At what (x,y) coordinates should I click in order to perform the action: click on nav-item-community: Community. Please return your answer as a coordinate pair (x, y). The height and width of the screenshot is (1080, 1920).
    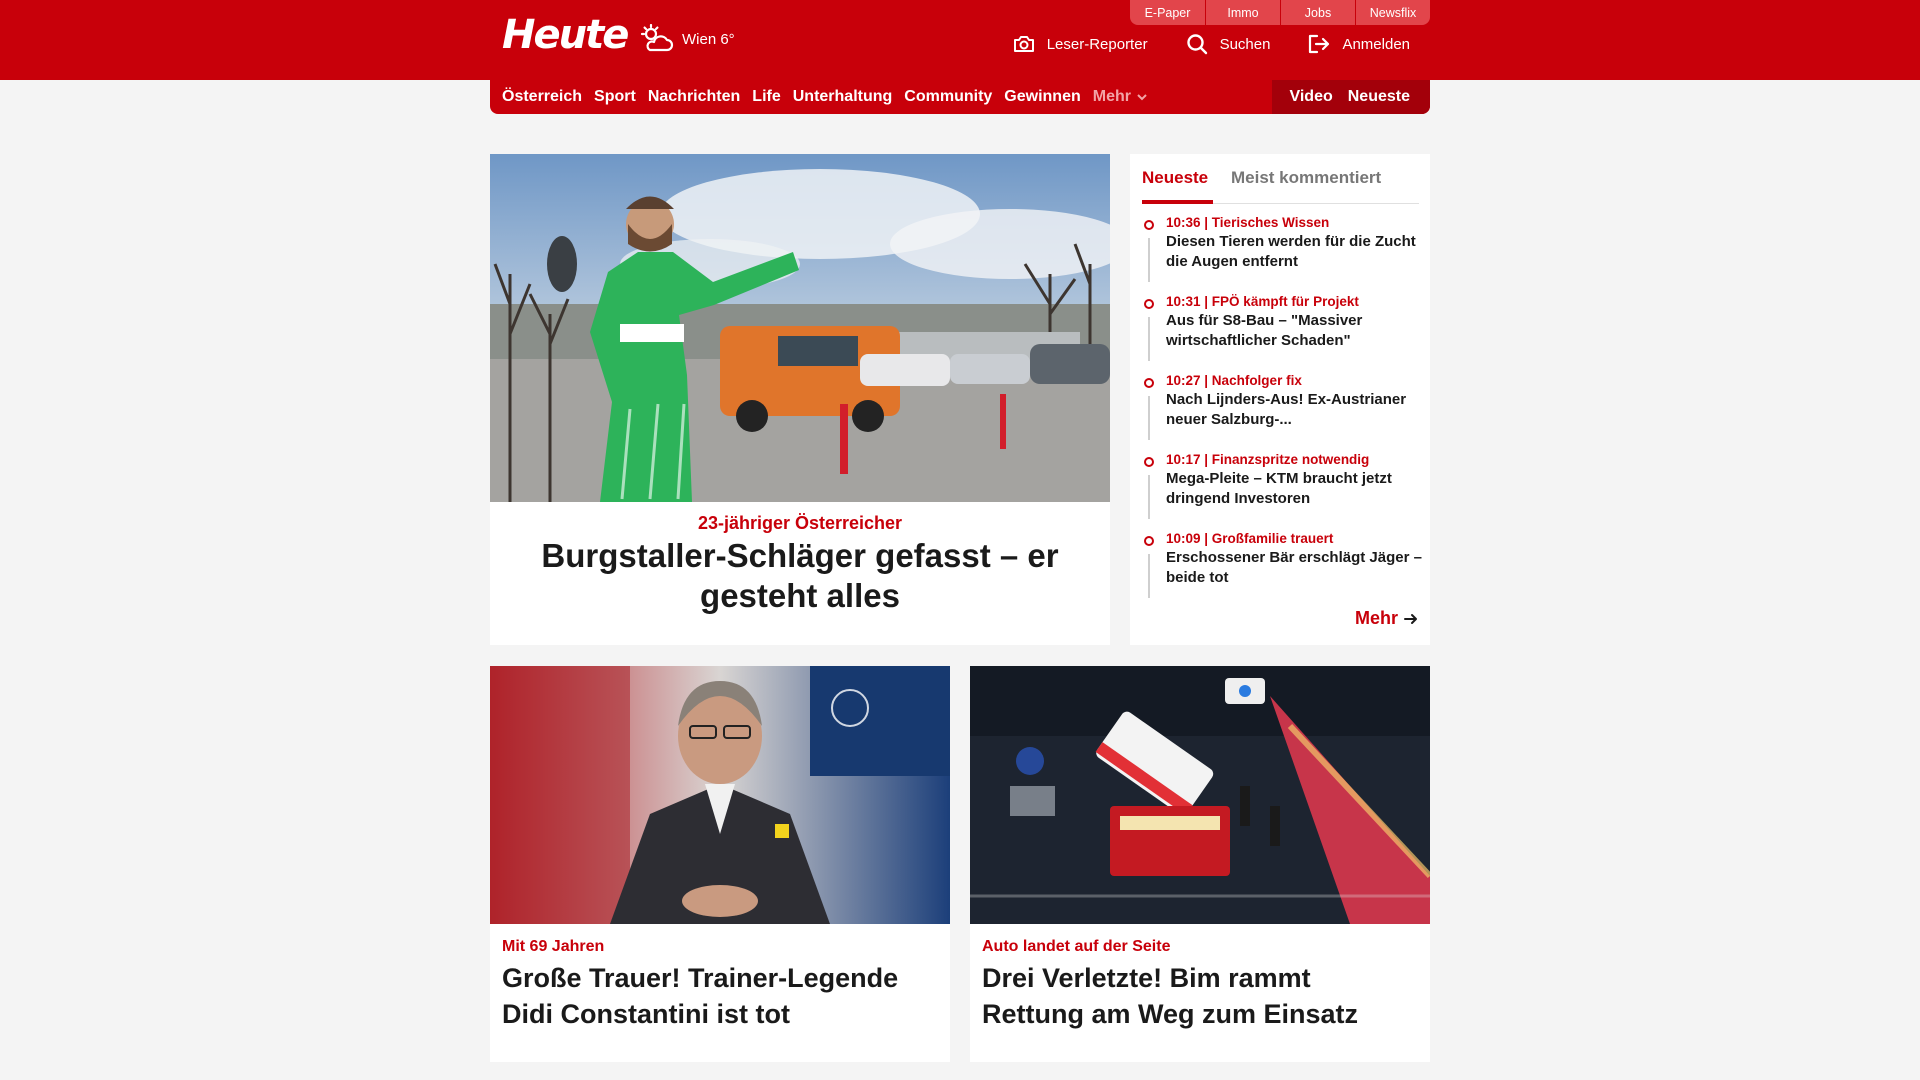
    Looking at the image, I should click on (948, 97).